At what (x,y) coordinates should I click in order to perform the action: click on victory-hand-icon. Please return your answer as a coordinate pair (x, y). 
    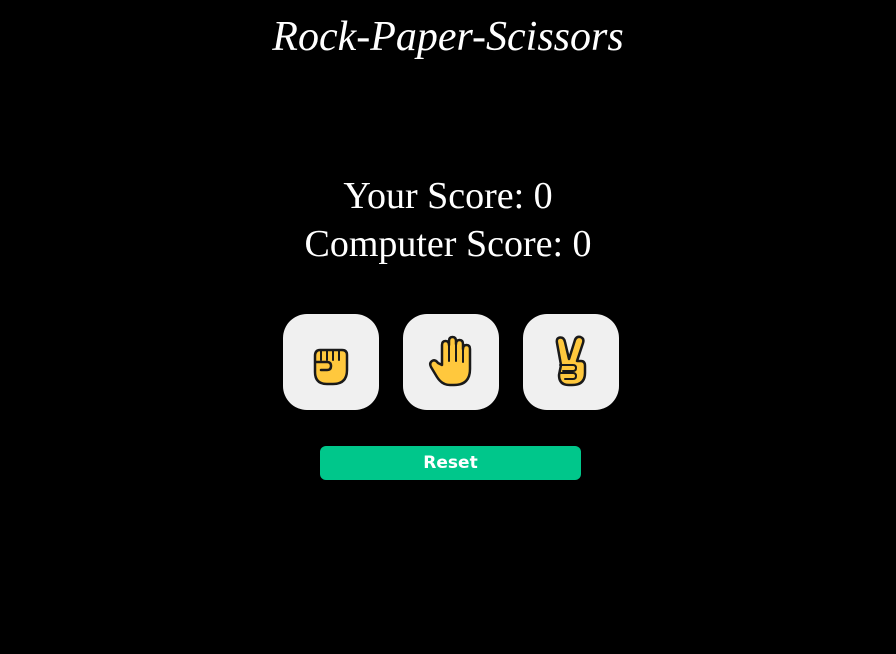
    Looking at the image, I should click on (571, 362).